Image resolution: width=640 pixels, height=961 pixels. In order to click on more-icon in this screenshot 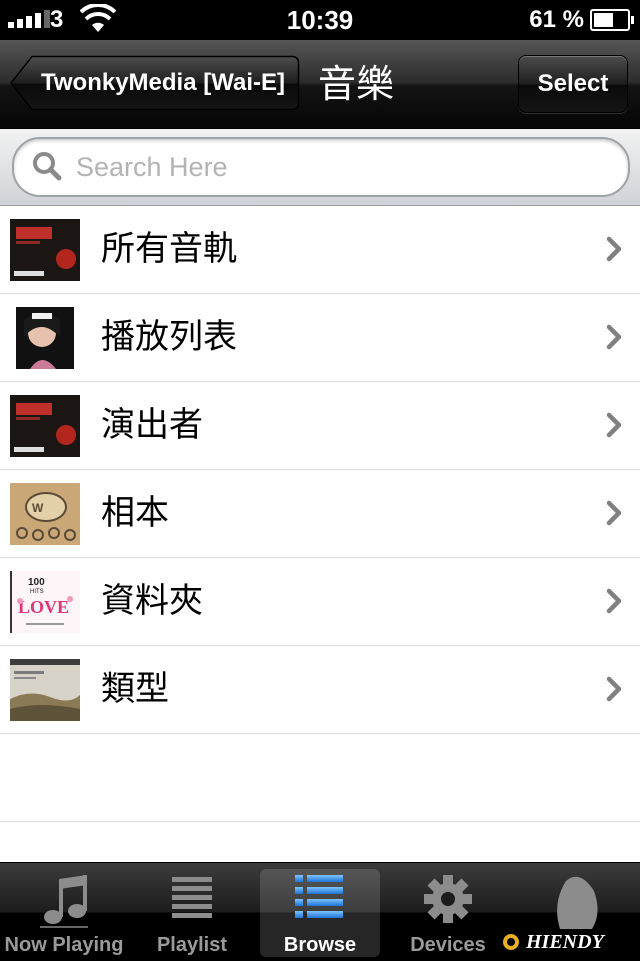, I will do `click(577, 902)`.